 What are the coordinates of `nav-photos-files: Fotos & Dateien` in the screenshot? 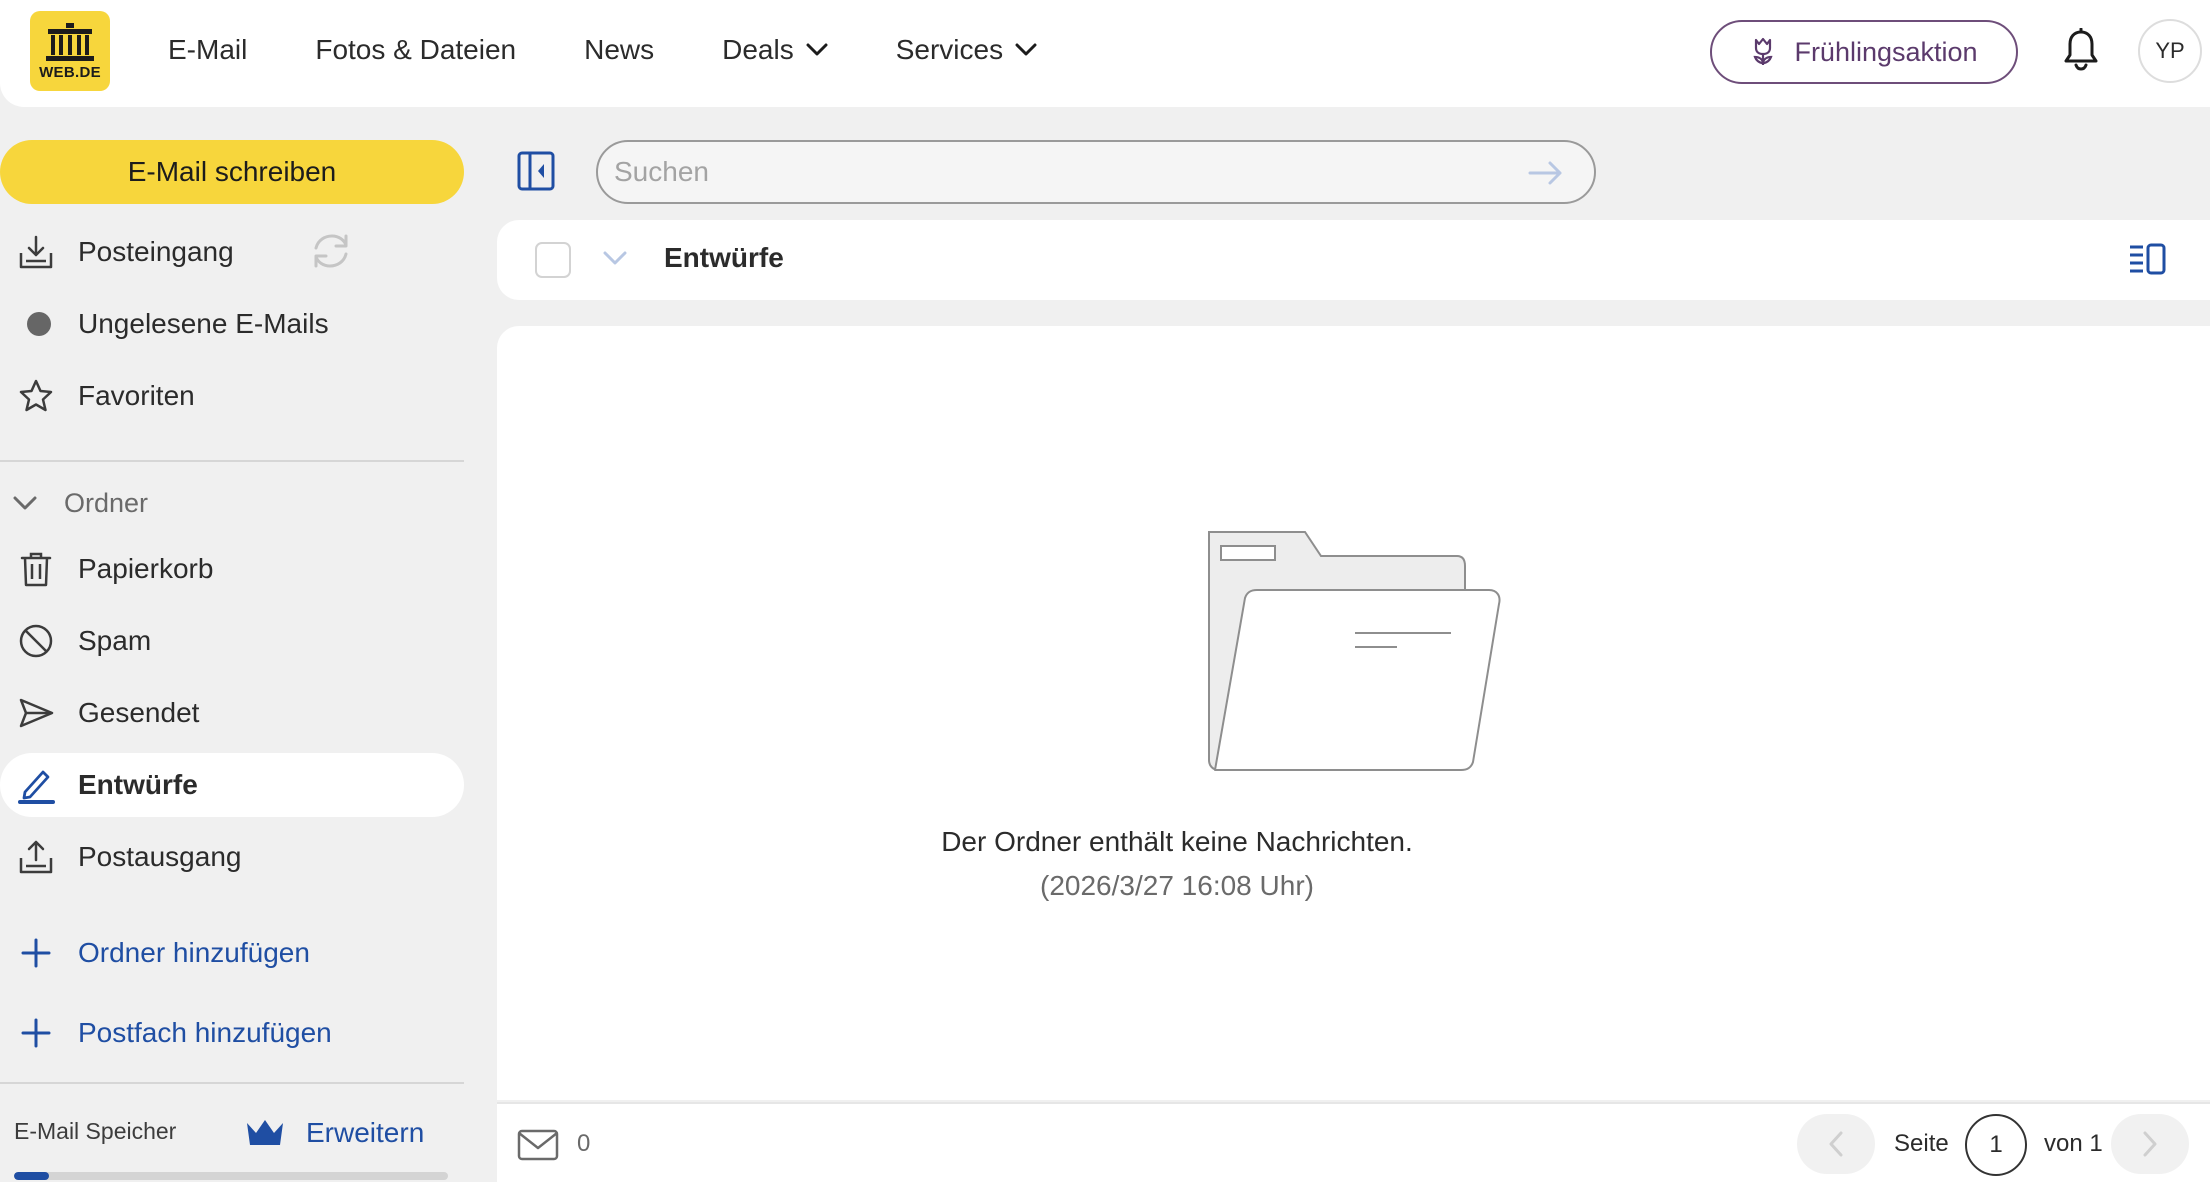 It's located at (415, 50).